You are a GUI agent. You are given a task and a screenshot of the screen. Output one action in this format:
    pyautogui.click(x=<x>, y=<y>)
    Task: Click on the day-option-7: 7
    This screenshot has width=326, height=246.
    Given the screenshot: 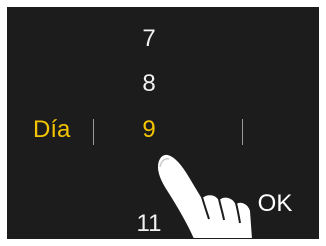 What is the action you would take?
    pyautogui.click(x=149, y=39)
    